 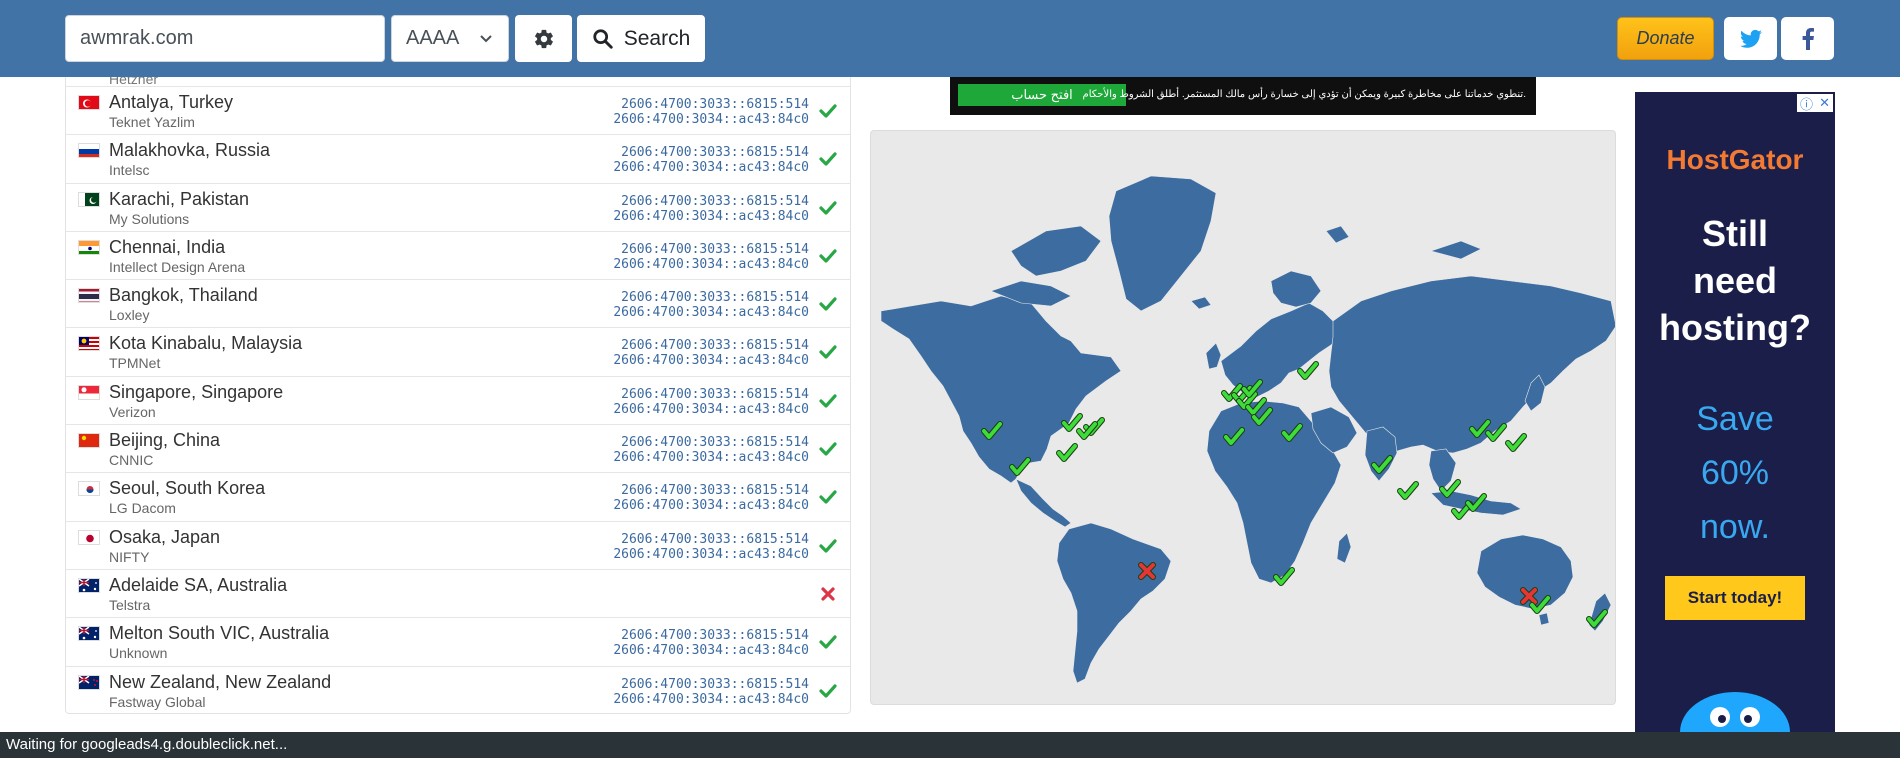 What do you see at coordinates (1735, 598) in the screenshot?
I see `ad-cta-button: Start today!` at bounding box center [1735, 598].